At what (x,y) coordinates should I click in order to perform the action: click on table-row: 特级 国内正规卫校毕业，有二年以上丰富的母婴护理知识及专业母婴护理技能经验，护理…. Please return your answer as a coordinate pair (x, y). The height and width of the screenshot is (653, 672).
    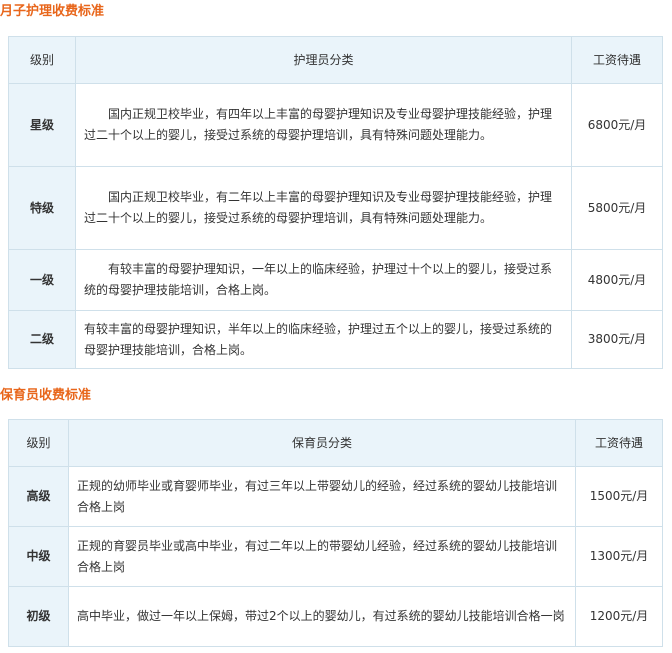
    Looking at the image, I should click on (335, 208).